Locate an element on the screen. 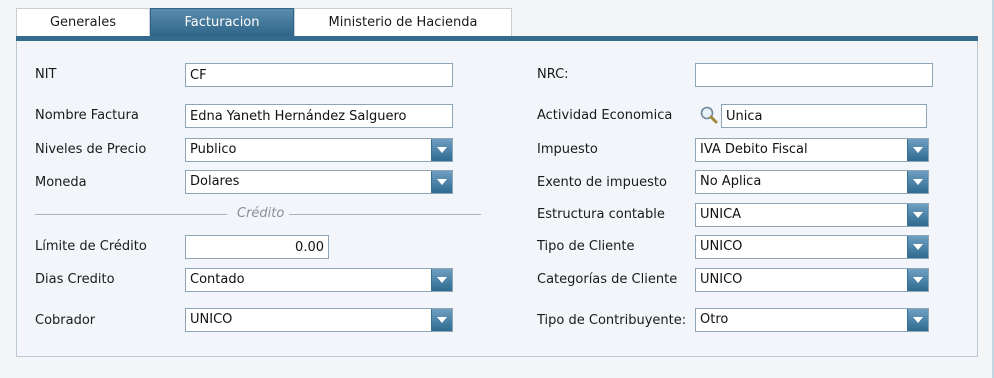 This screenshot has height=378, width=994. nit-field is located at coordinates (319, 75).